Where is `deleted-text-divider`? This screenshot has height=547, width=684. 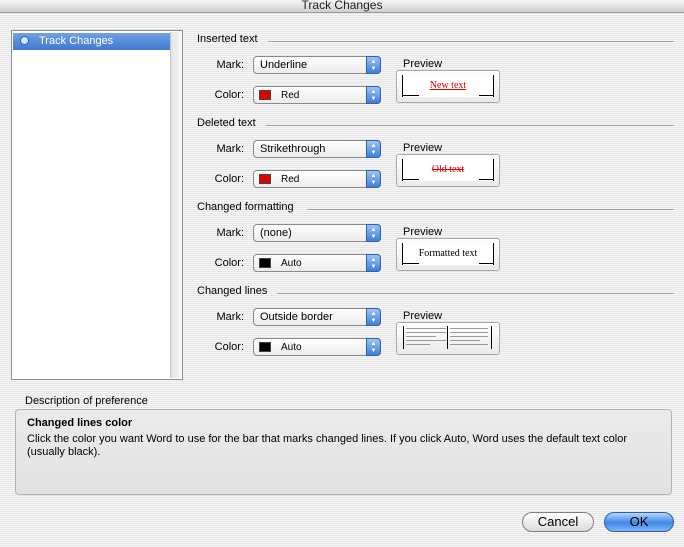
deleted-text-divider is located at coordinates (470, 126).